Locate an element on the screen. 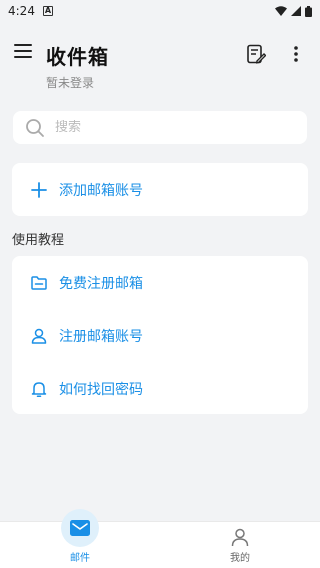 This screenshot has width=320, height=568. status-indicators is located at coordinates (293, 11).